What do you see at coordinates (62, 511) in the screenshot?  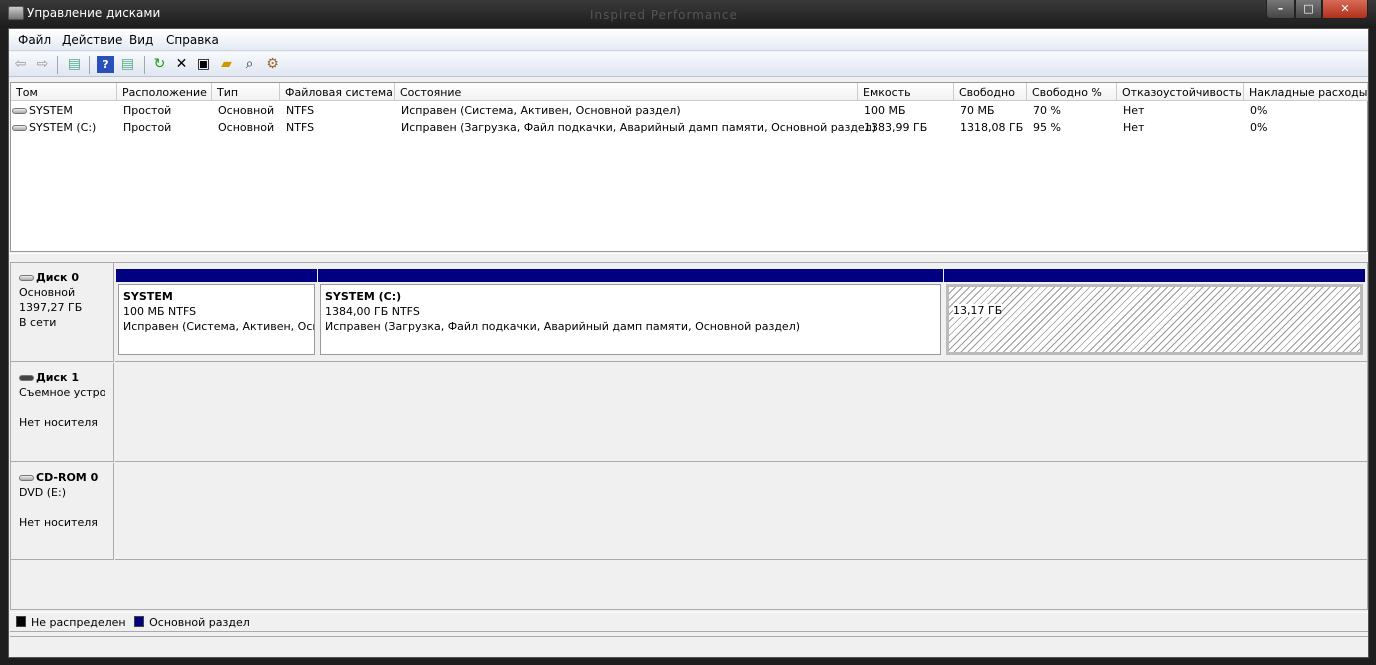 I see `cdrom-0-label: CD-ROM 0 DVD (E:) Нет носителя` at bounding box center [62, 511].